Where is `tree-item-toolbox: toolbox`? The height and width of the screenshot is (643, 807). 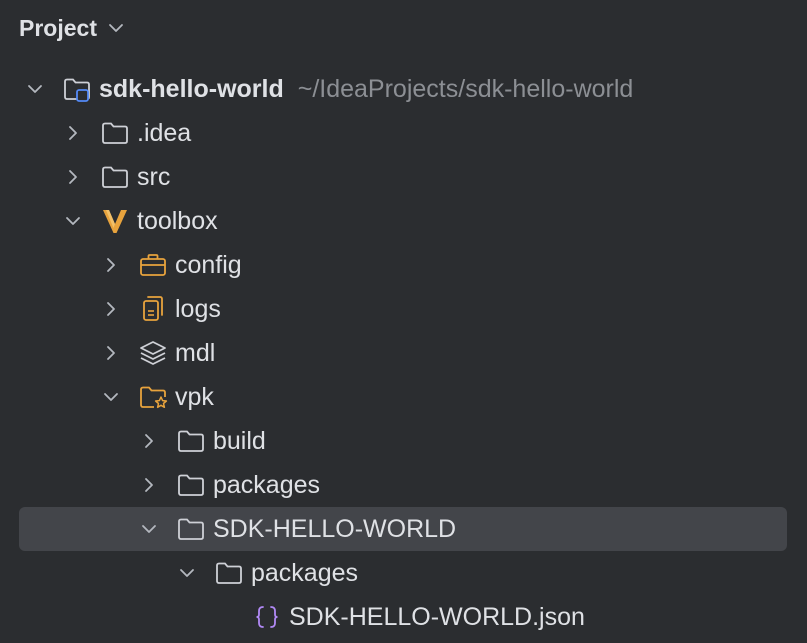
tree-item-toolbox: toolbox is located at coordinates (403, 221).